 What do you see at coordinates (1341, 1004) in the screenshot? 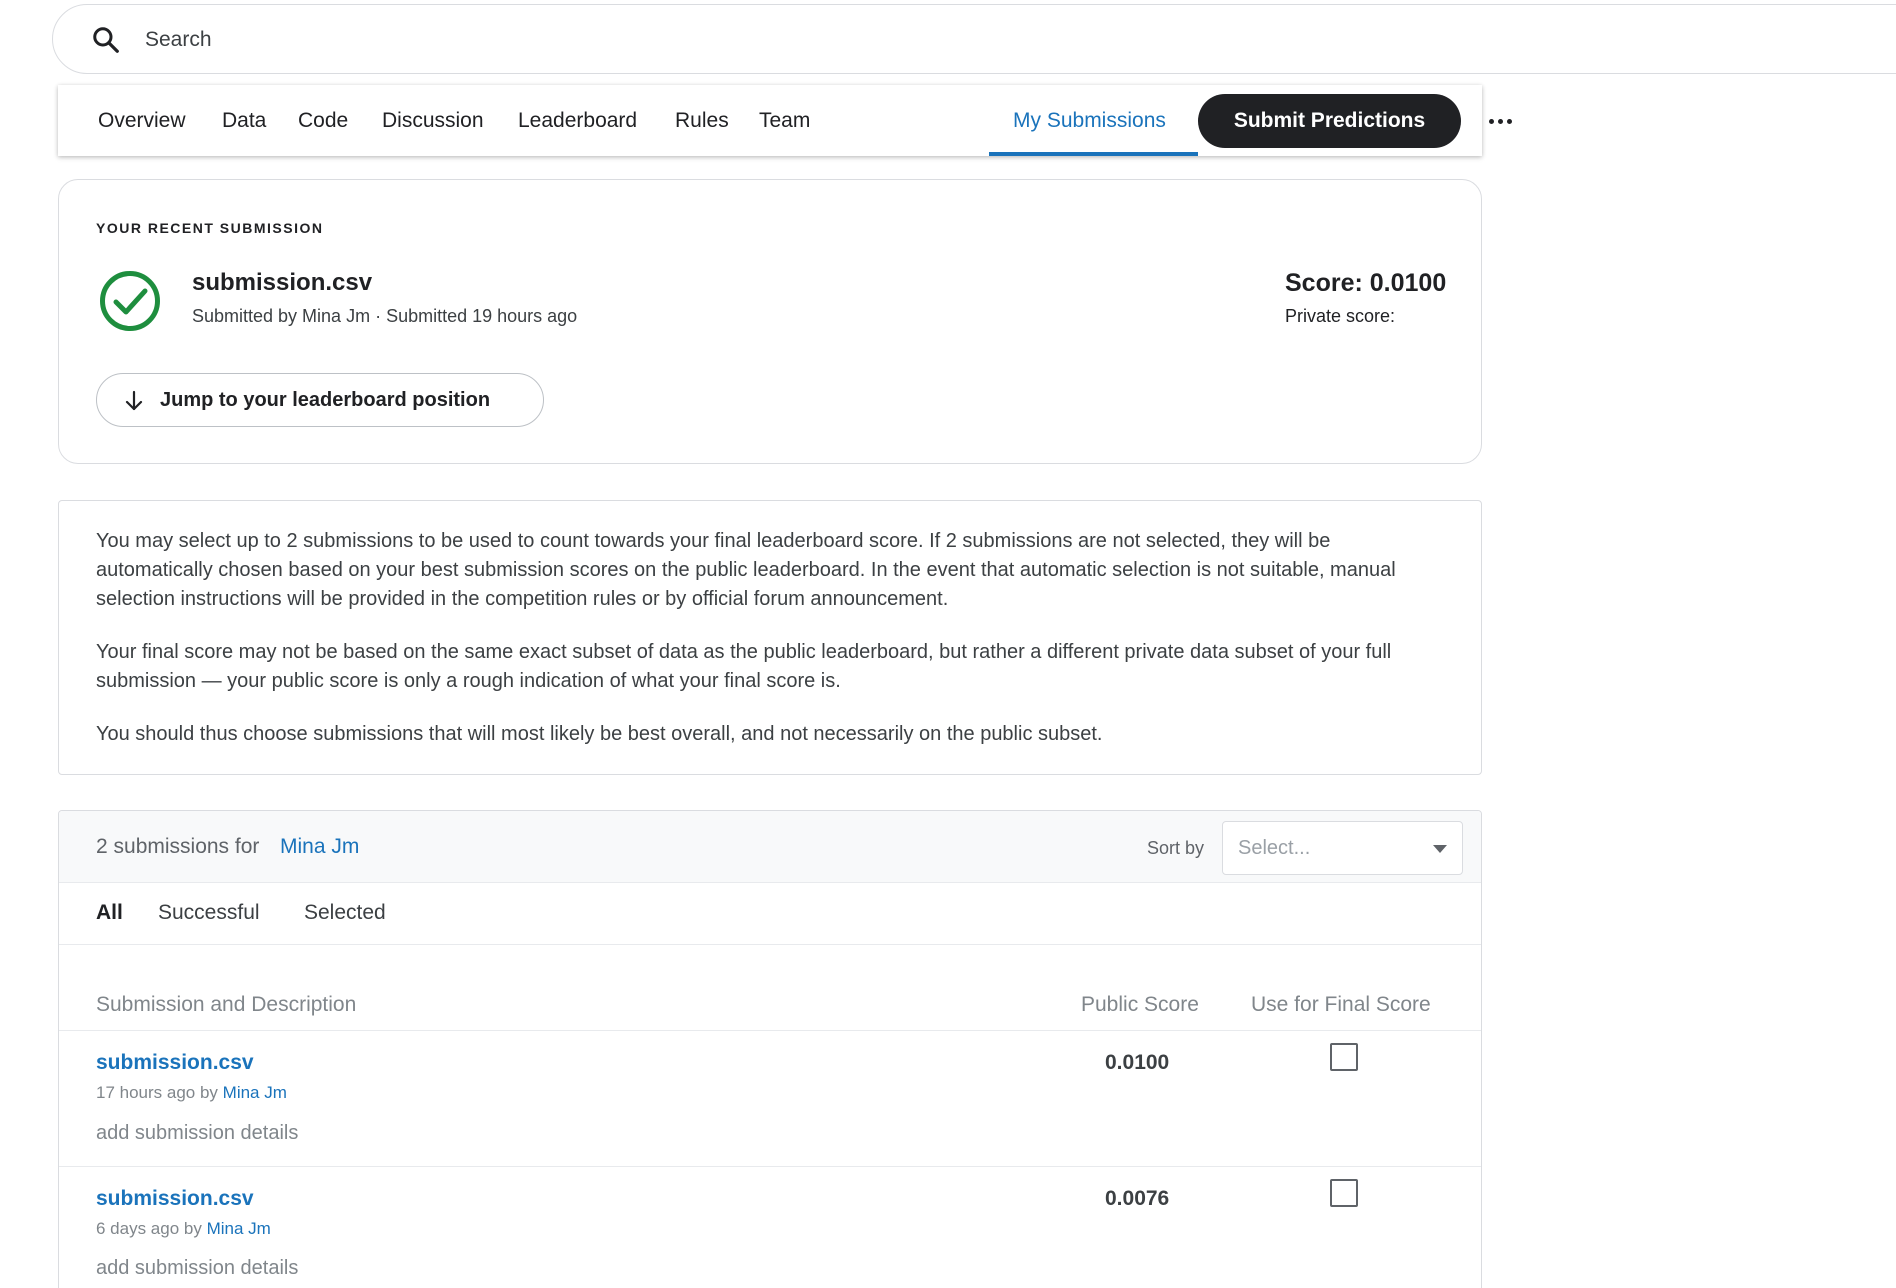
I see `column-header-final-score: Use for Final Score` at bounding box center [1341, 1004].